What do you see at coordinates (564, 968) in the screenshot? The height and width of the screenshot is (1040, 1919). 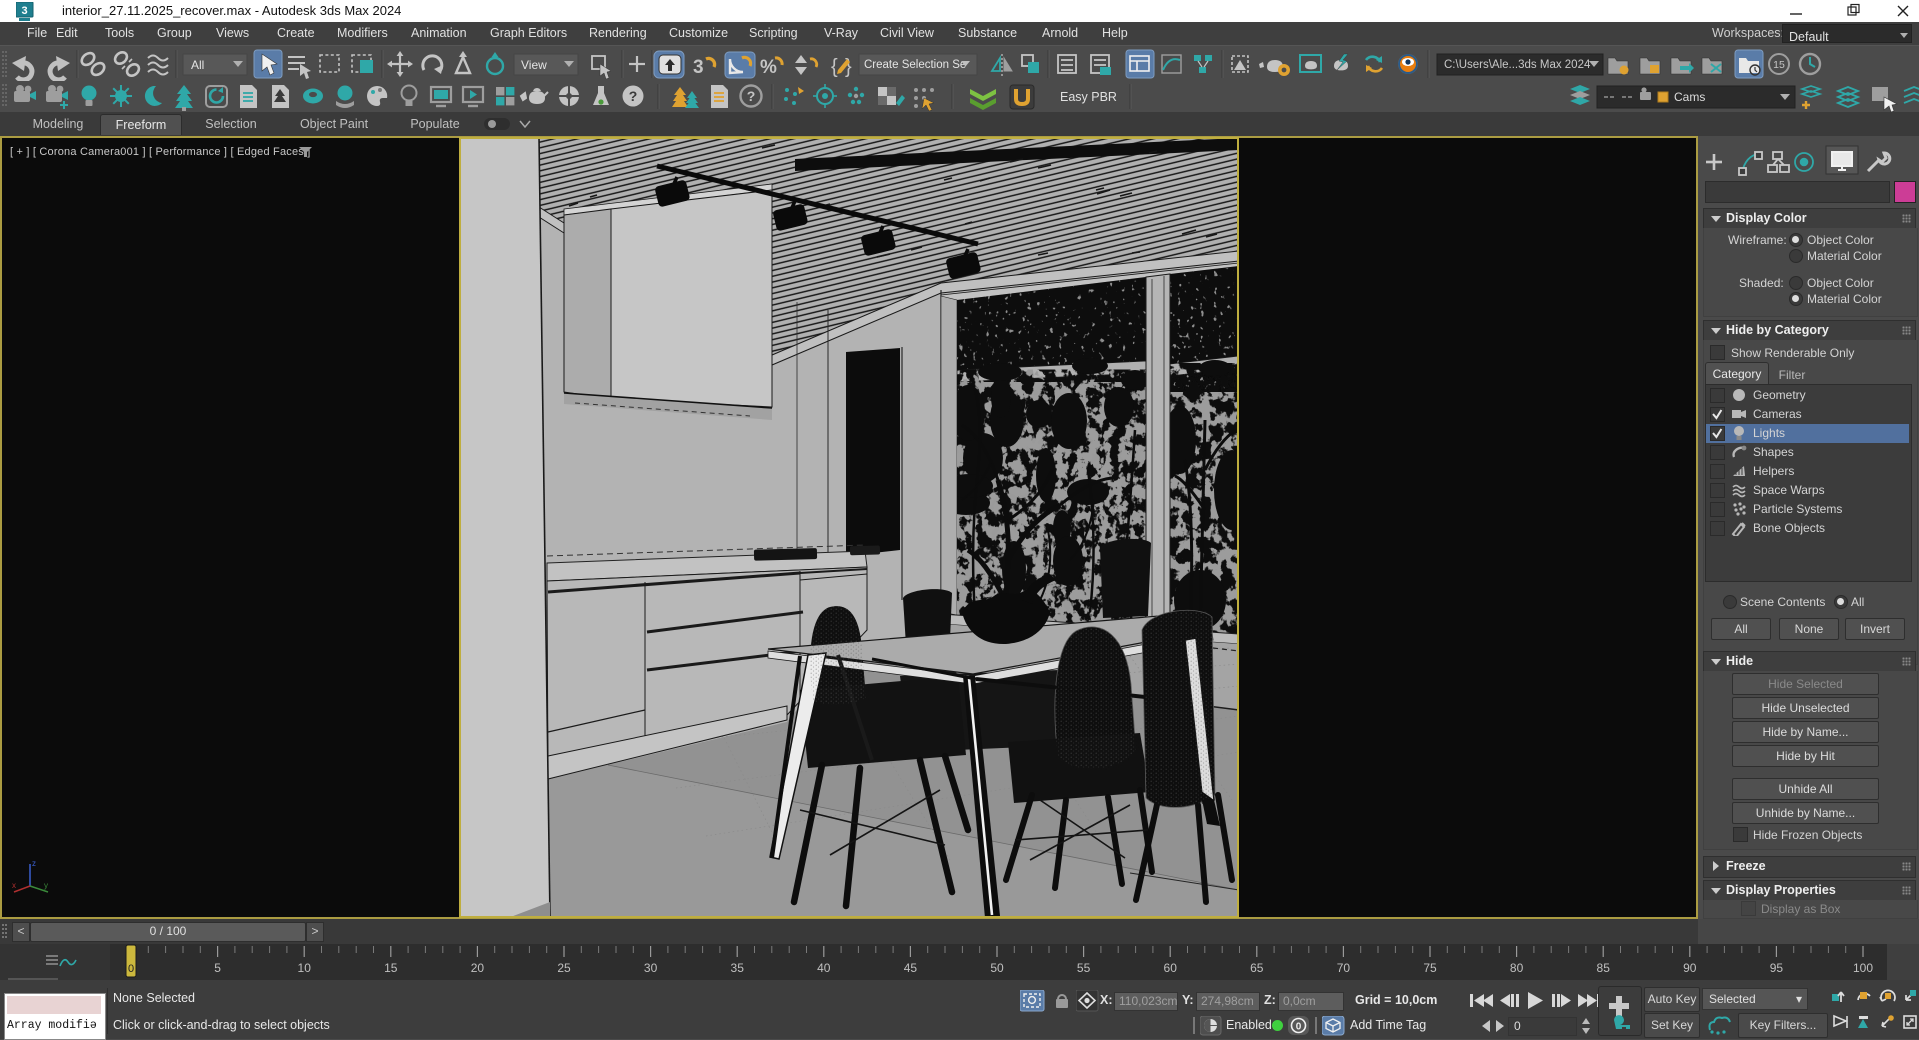 I see `svg-text: 25` at bounding box center [564, 968].